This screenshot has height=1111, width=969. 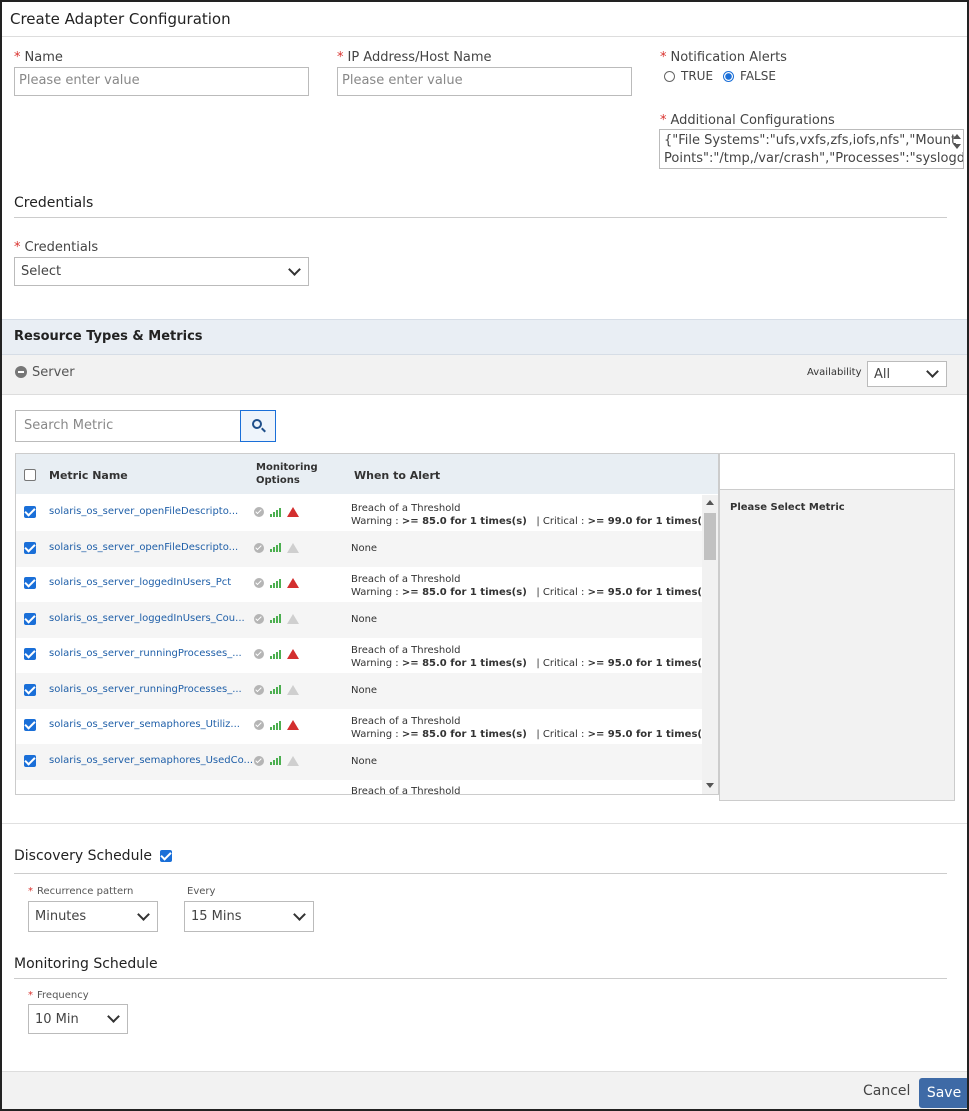 I want to click on alert-none: None, so click(x=364, y=619).